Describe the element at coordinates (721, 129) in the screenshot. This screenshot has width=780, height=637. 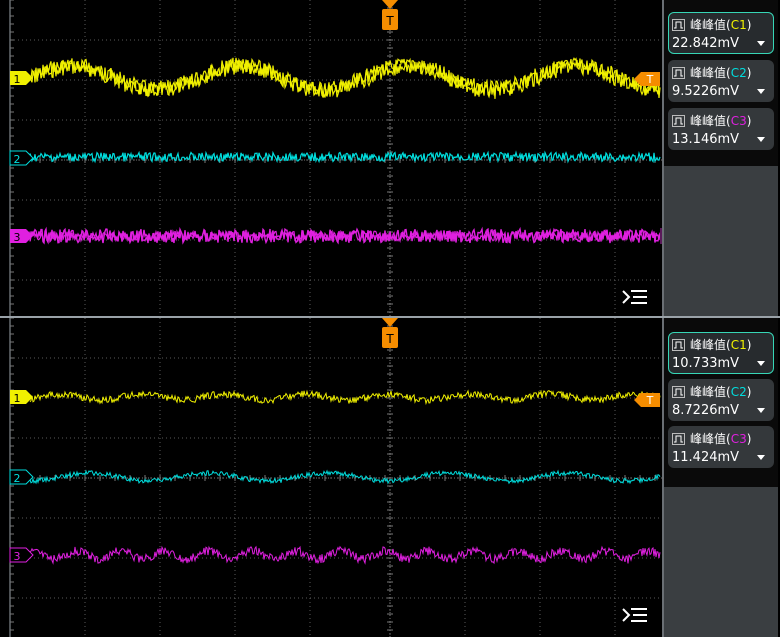
I see `measurement-item-c3: 峰峰值(C3) 13.146mV` at that location.